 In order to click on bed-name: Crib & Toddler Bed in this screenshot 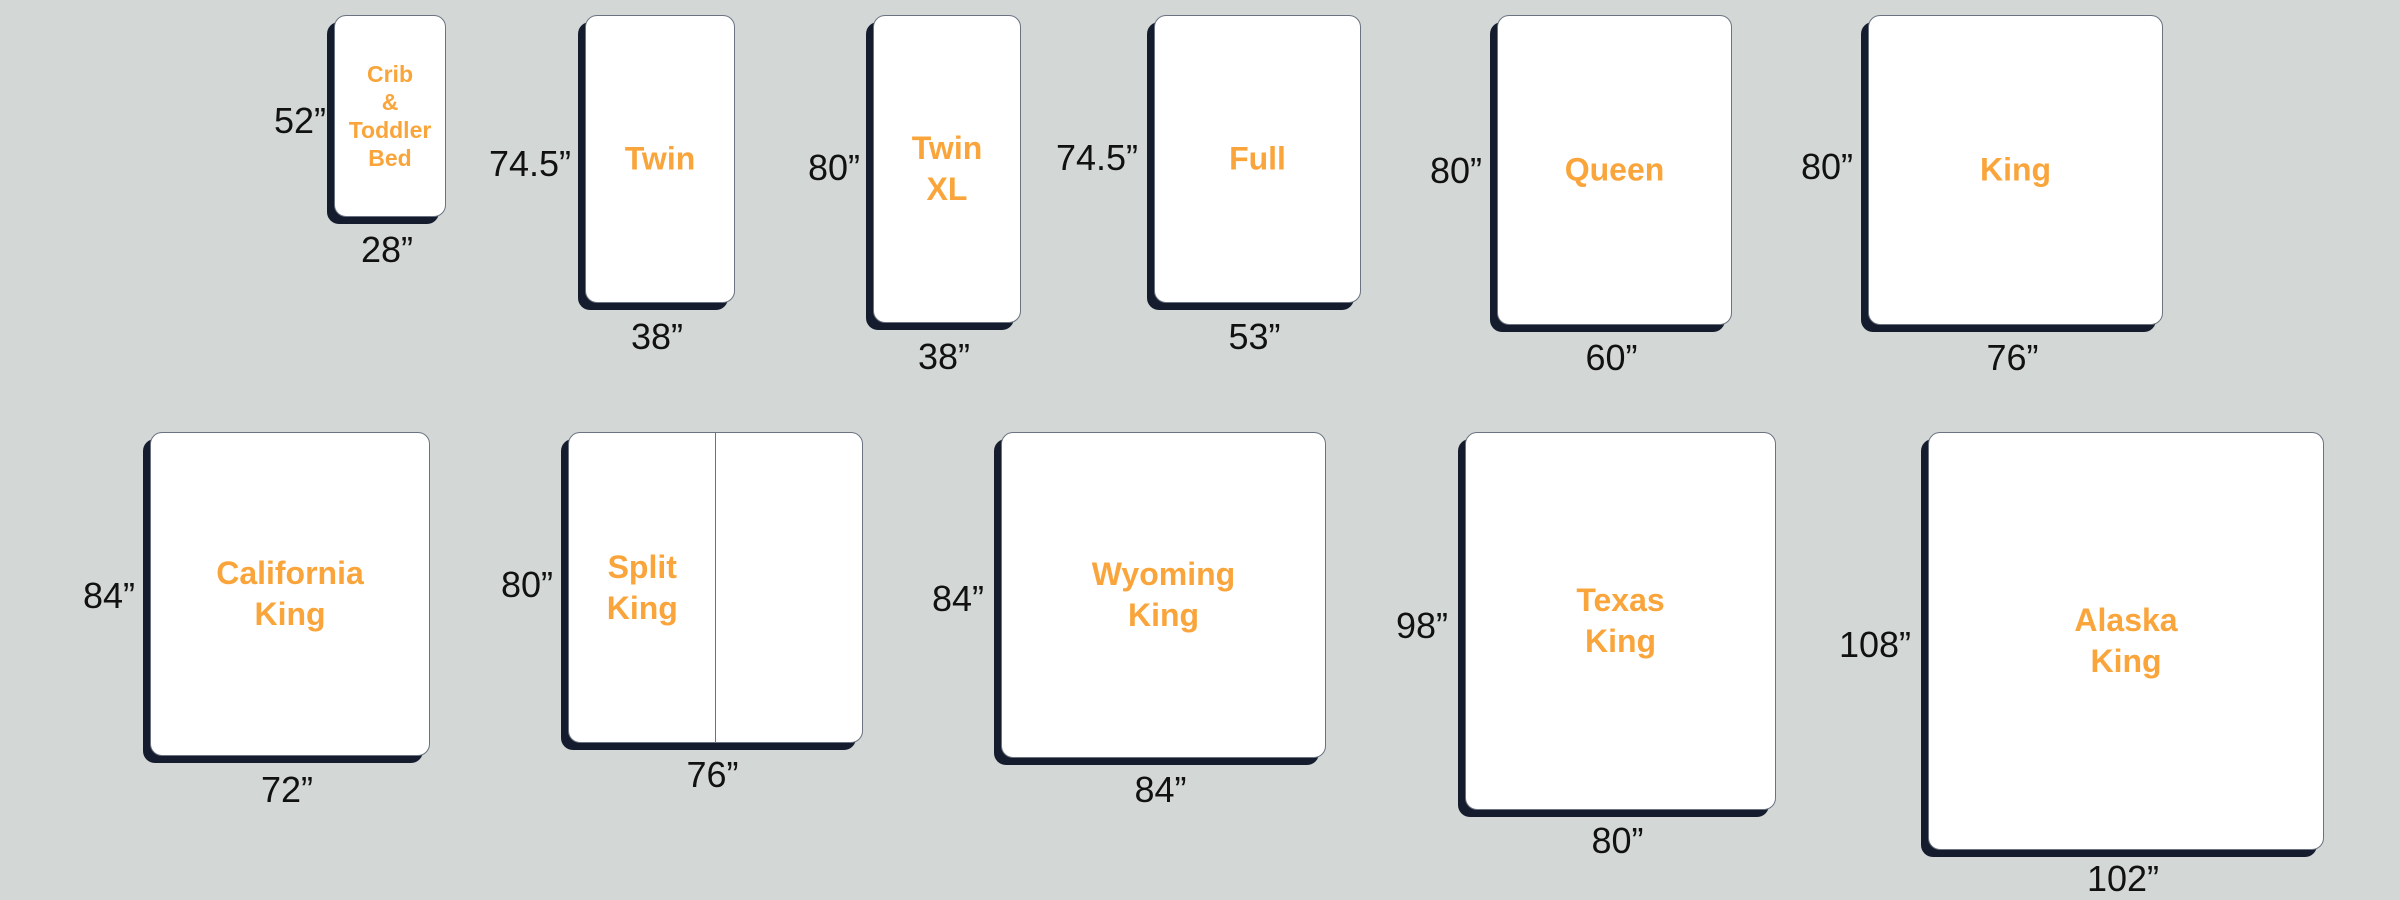, I will do `click(390, 116)`.